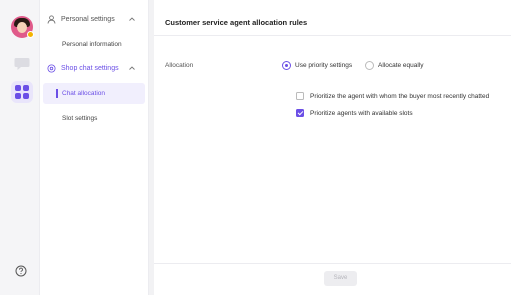 The image size is (511, 295). I want to click on allocation-label: Allocation, so click(179, 65).